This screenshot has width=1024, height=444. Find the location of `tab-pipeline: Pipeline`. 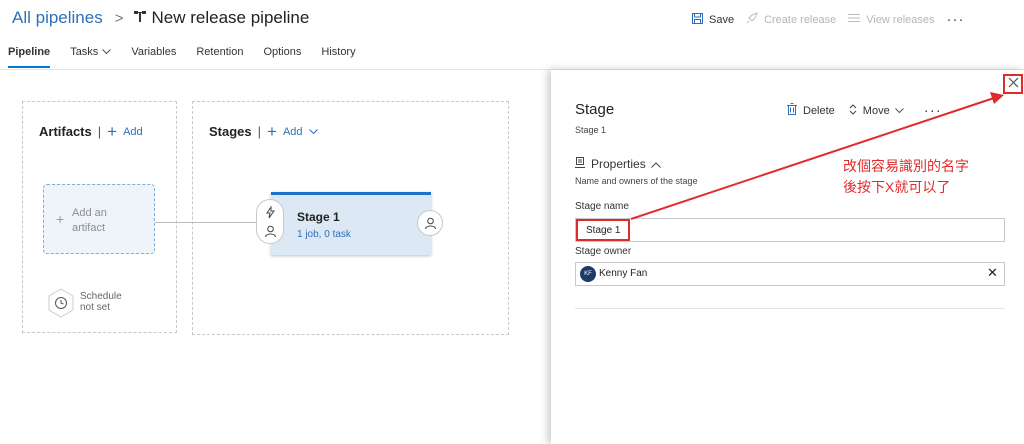

tab-pipeline: Pipeline is located at coordinates (29, 57).